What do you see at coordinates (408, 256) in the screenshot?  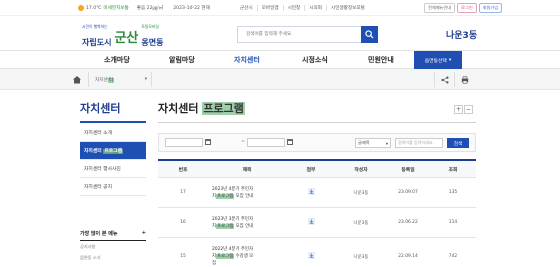 I see `row-date: 22.09.14` at bounding box center [408, 256].